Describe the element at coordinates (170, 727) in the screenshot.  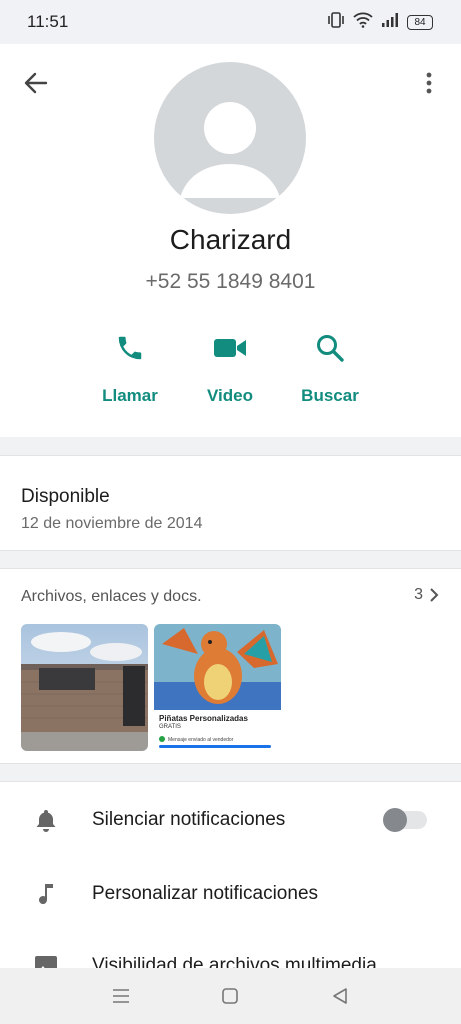
I see `promo-subtitle: GRATIS` at that location.